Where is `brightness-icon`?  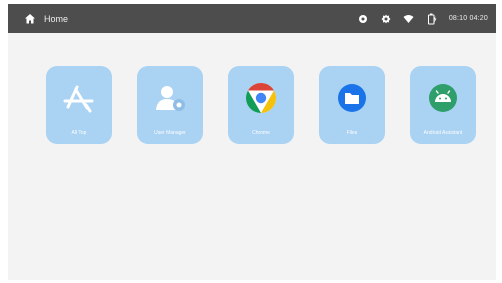 brightness-icon is located at coordinates (386, 19).